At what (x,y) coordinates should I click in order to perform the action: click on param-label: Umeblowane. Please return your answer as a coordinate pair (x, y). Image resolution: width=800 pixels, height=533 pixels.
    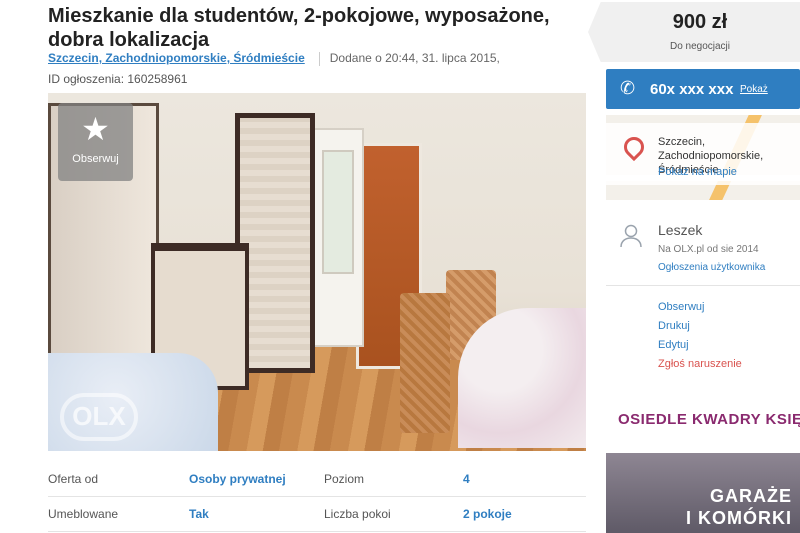
    Looking at the image, I should click on (83, 514).